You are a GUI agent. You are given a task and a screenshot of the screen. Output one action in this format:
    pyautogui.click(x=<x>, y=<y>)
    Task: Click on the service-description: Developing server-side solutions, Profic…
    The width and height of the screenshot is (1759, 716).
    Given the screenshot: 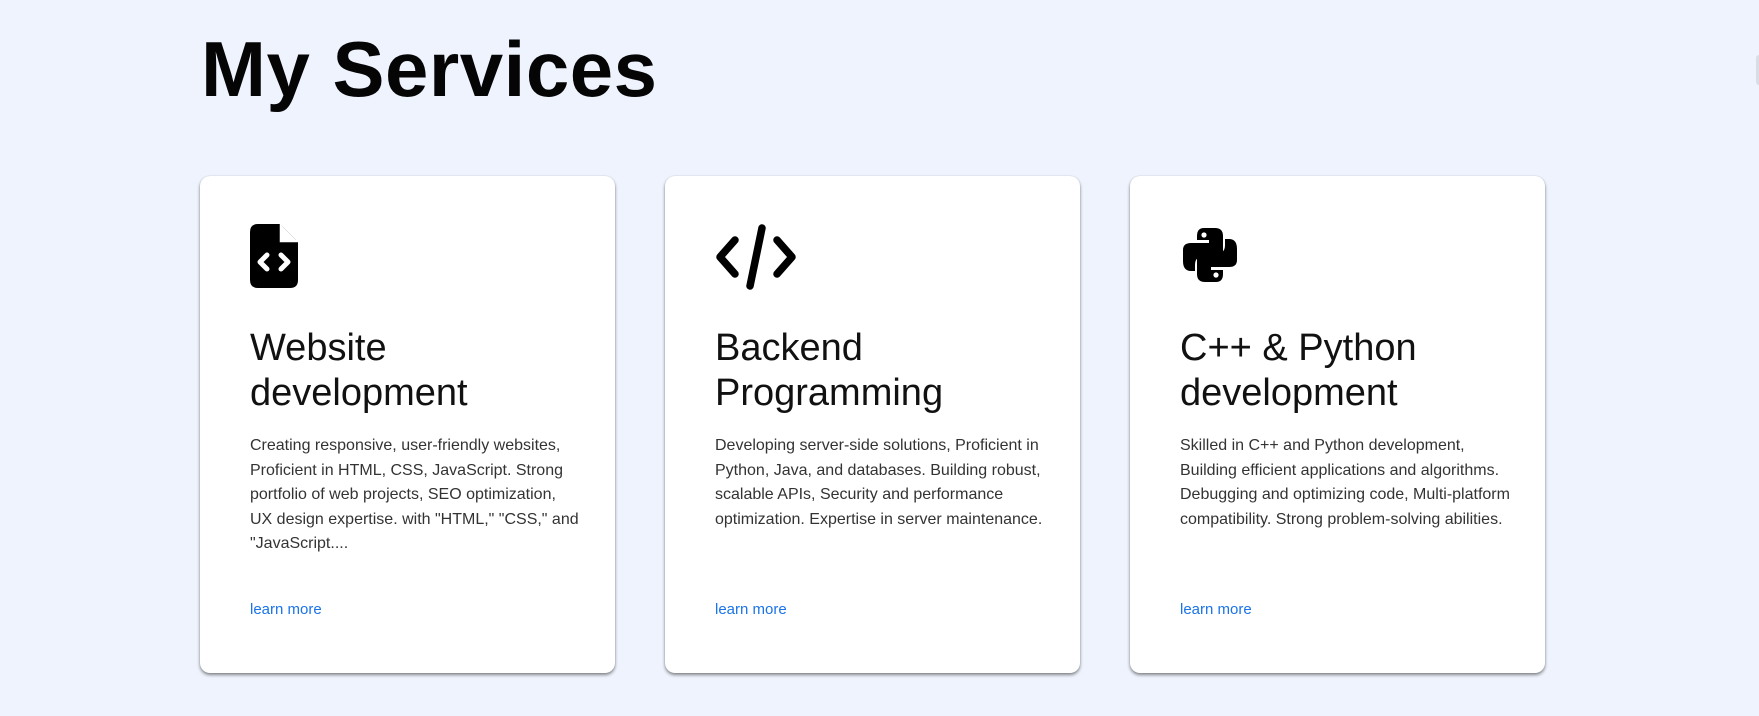 What is the action you would take?
    pyautogui.click(x=879, y=482)
    